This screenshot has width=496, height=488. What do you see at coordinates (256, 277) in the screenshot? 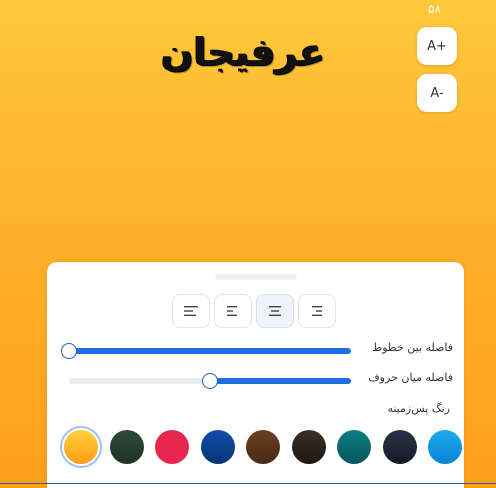
I see `drag-handle` at bounding box center [256, 277].